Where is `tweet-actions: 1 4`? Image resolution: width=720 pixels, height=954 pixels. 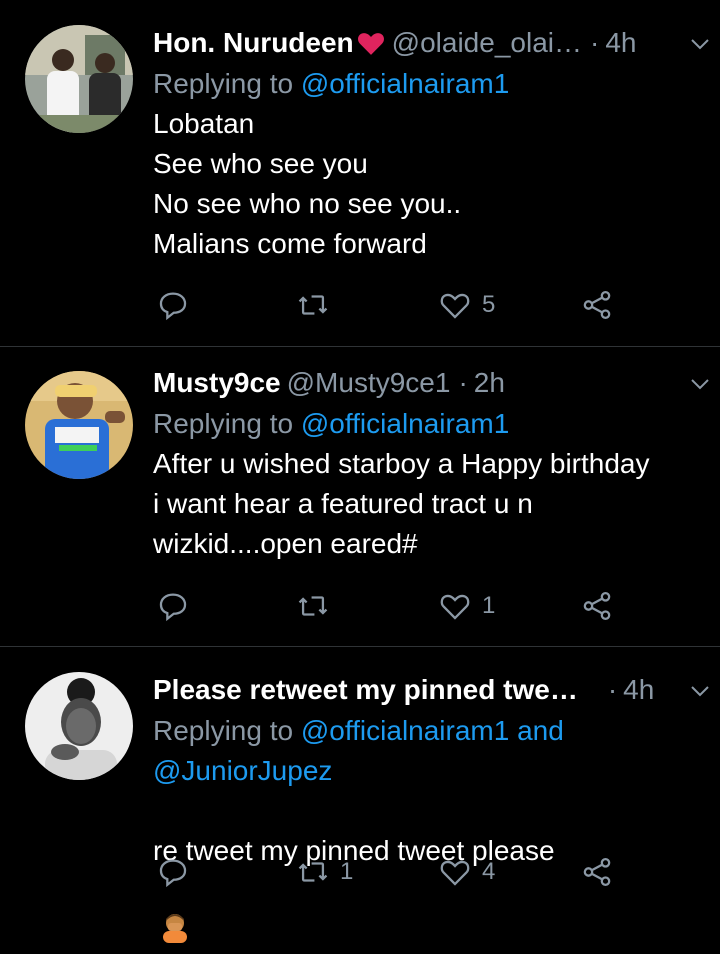
tweet-actions: 1 4 is located at coordinates (388, 872).